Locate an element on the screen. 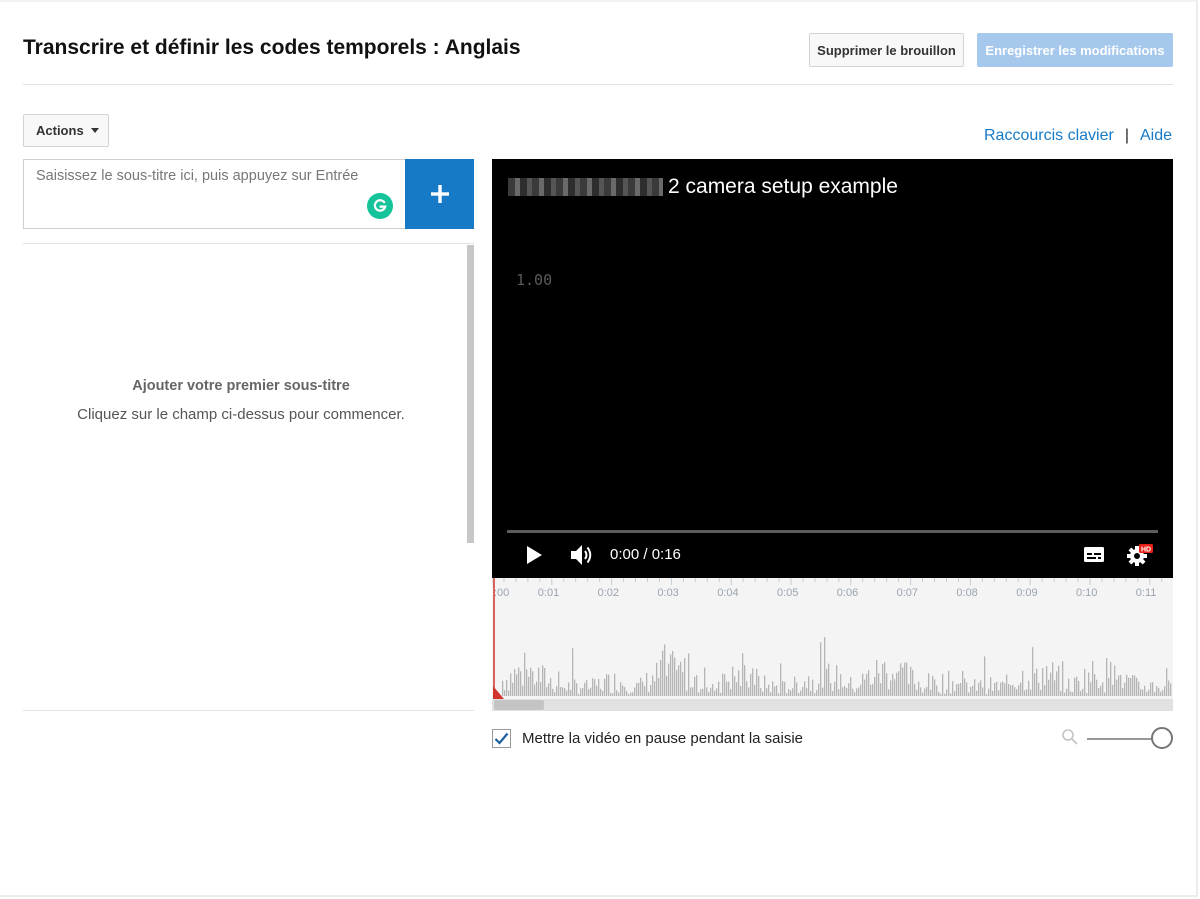  keyboard-shortcuts-link: Raccourcis clavier is located at coordinates (1049, 136).